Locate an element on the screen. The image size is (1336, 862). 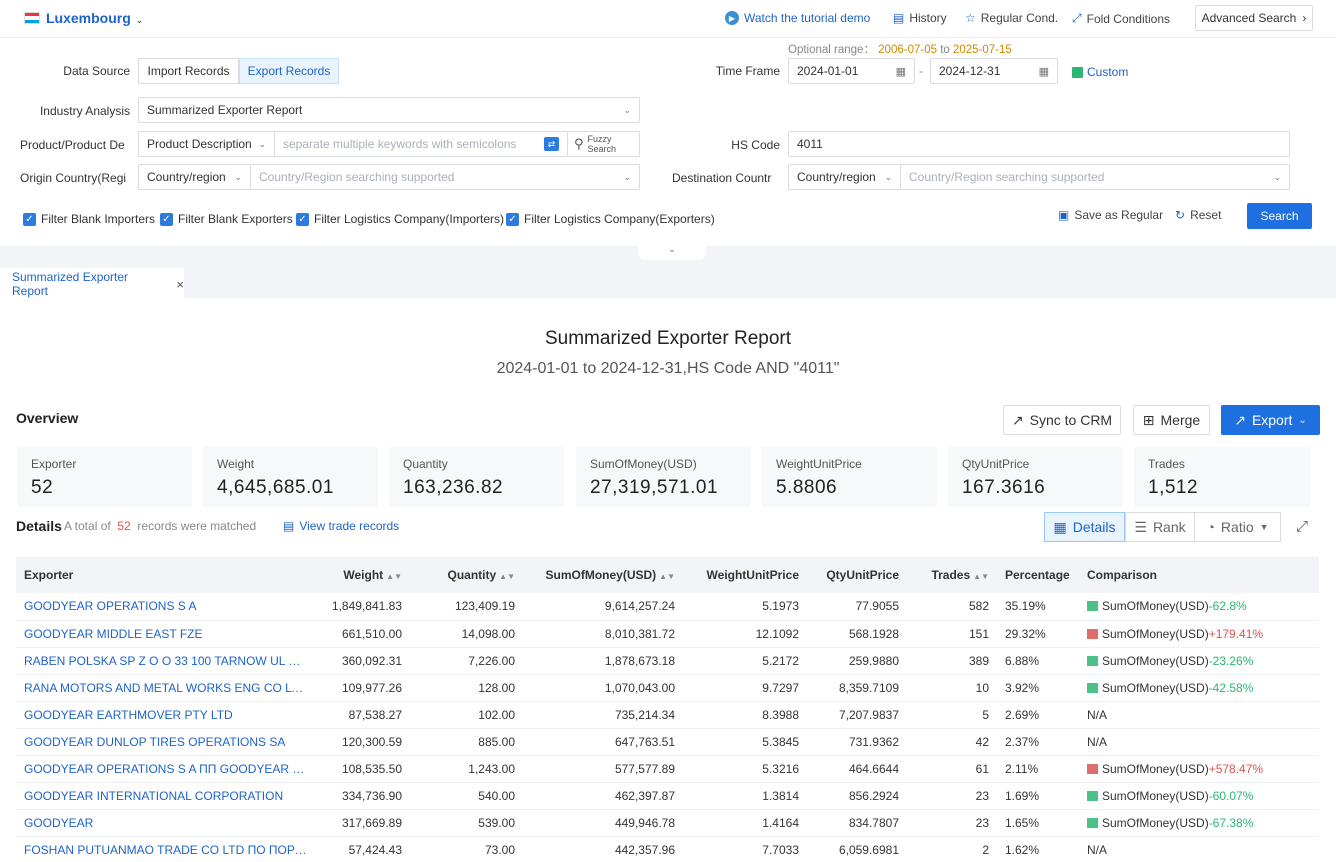
destination-type-select: Country/region ⌄ is located at coordinates (844, 177).